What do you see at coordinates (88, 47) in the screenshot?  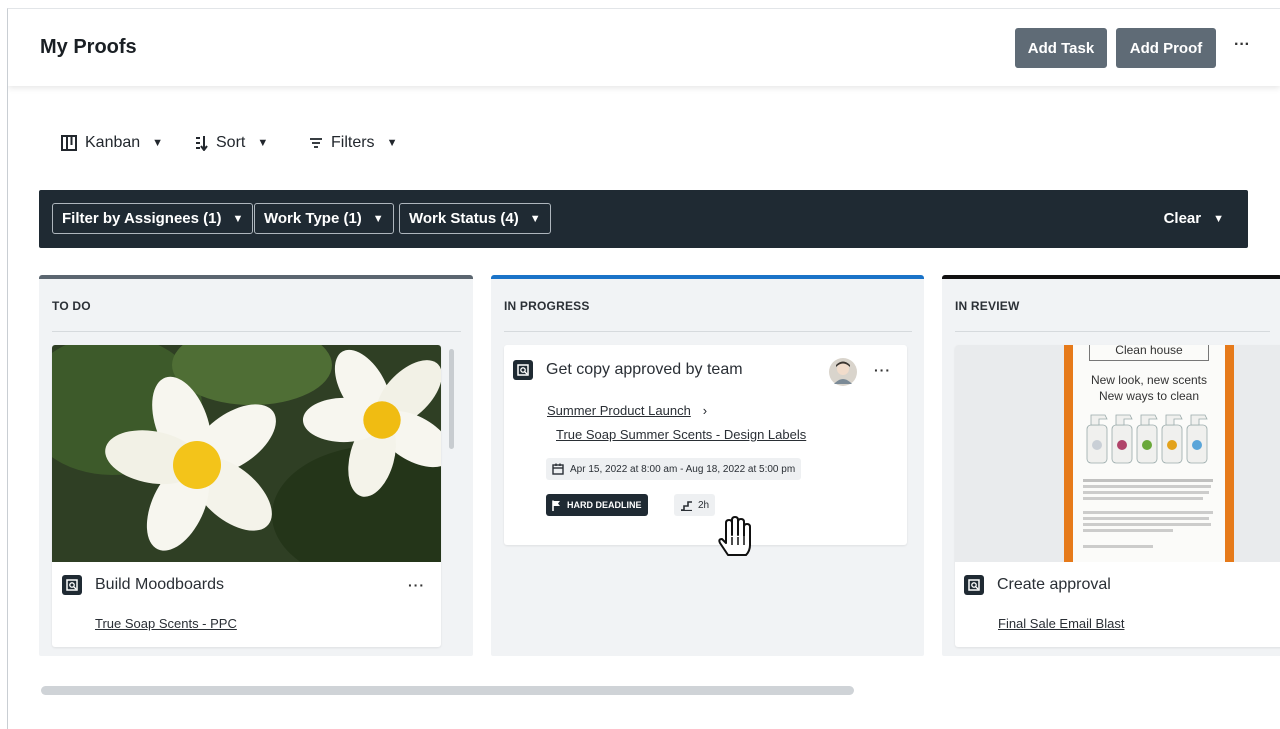 I see `page-title: My Proofs` at bounding box center [88, 47].